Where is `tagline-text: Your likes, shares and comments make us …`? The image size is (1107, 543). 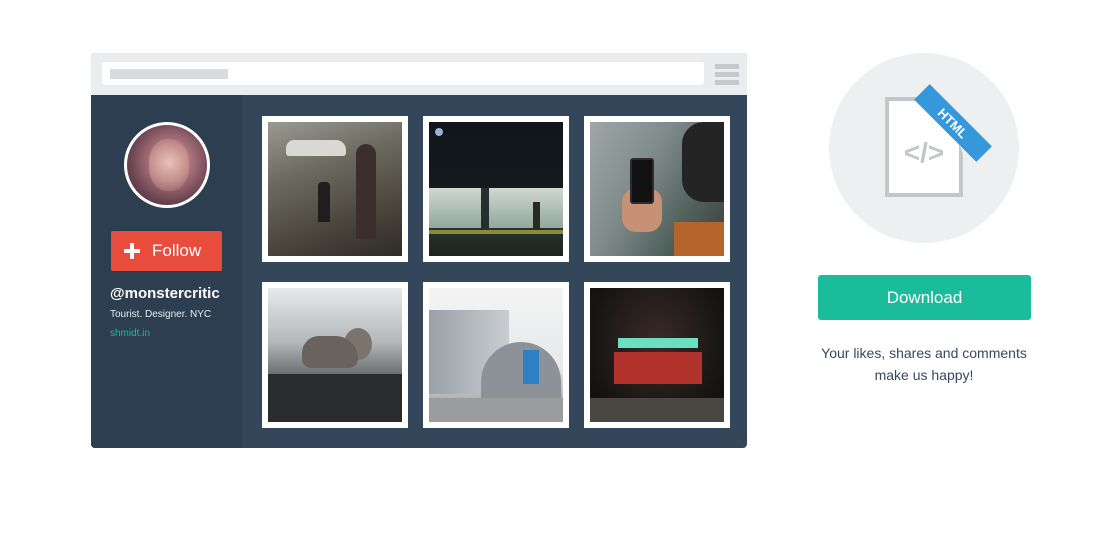 tagline-text: Your likes, shares and comments make us … is located at coordinates (924, 364).